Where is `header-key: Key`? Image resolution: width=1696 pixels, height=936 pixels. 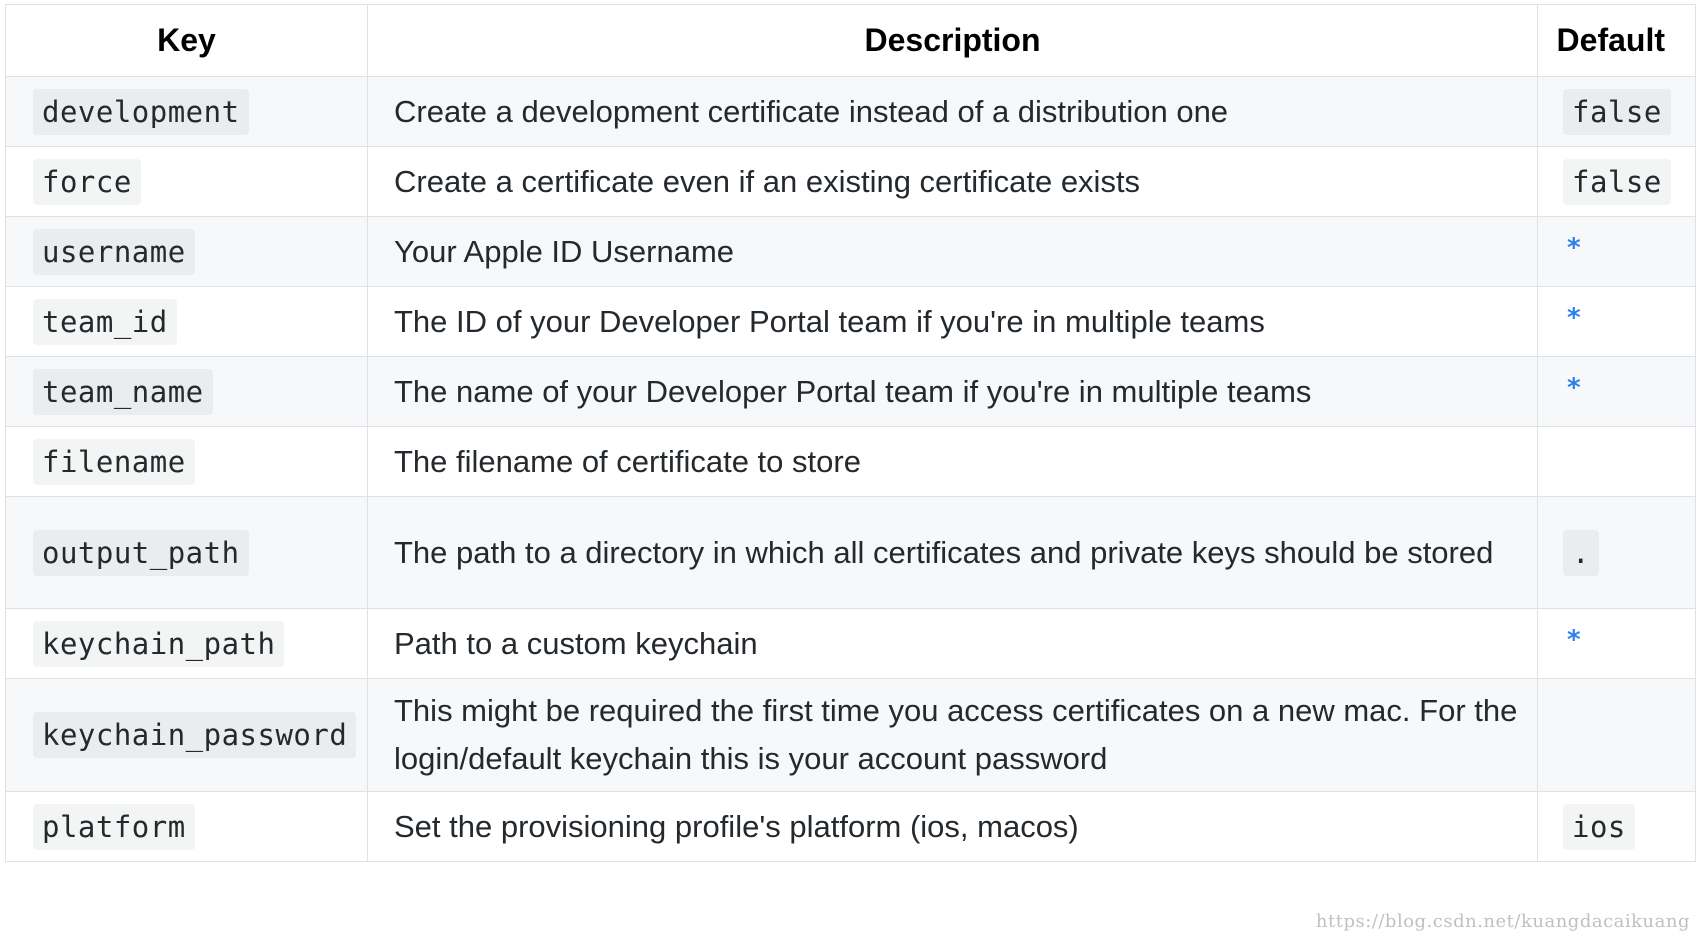 header-key: Key is located at coordinates (186, 40).